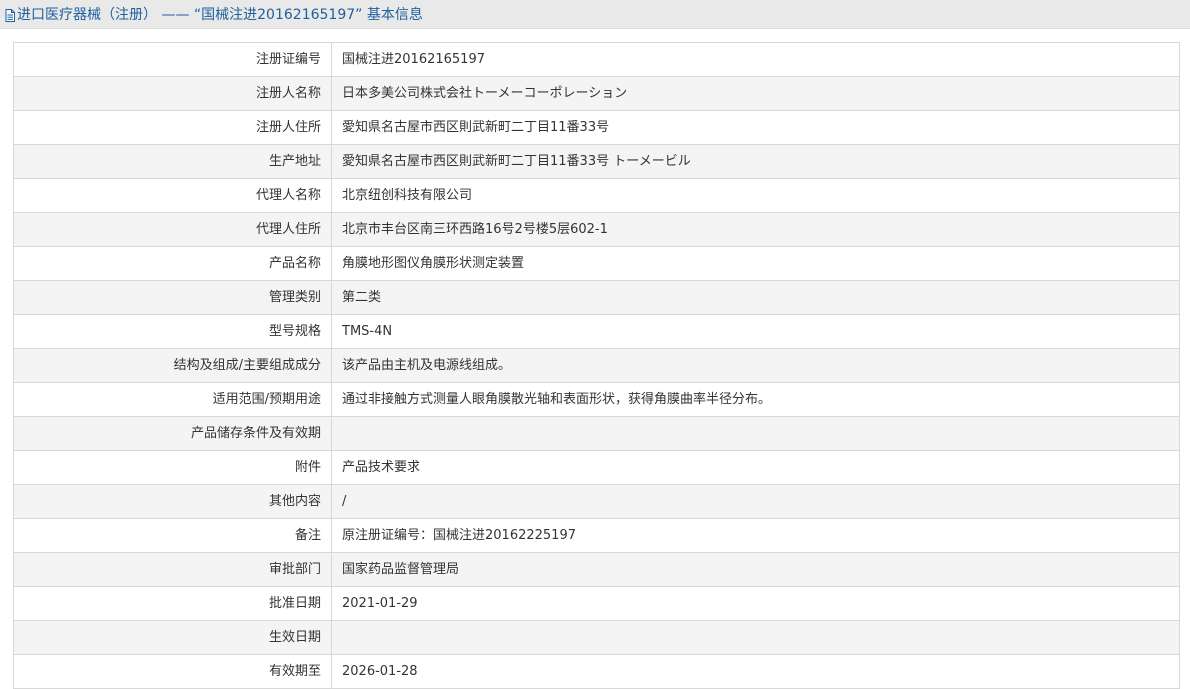 The image size is (1190, 689). What do you see at coordinates (755, 195) in the screenshot?
I see `row-value: 北京纽创科技有限公司` at bounding box center [755, 195].